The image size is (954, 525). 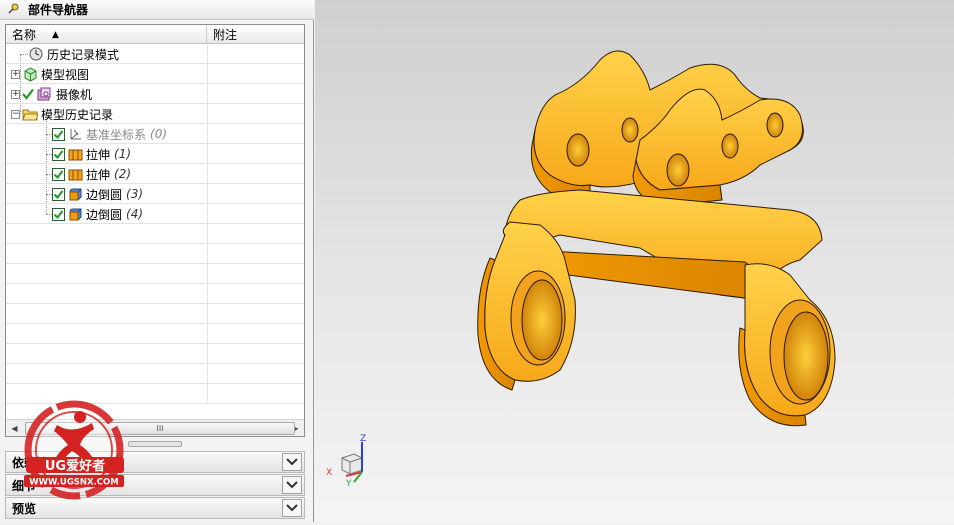 What do you see at coordinates (77, 114) in the screenshot?
I see `tree-item-label: 模型历史记录` at bounding box center [77, 114].